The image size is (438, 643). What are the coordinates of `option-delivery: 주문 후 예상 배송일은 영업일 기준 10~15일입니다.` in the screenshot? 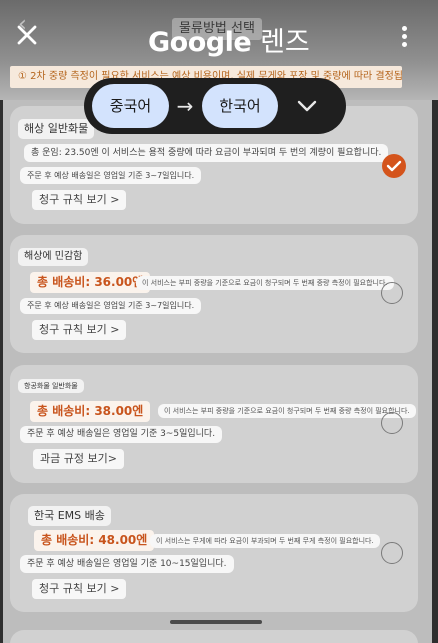 It's located at (127, 564).